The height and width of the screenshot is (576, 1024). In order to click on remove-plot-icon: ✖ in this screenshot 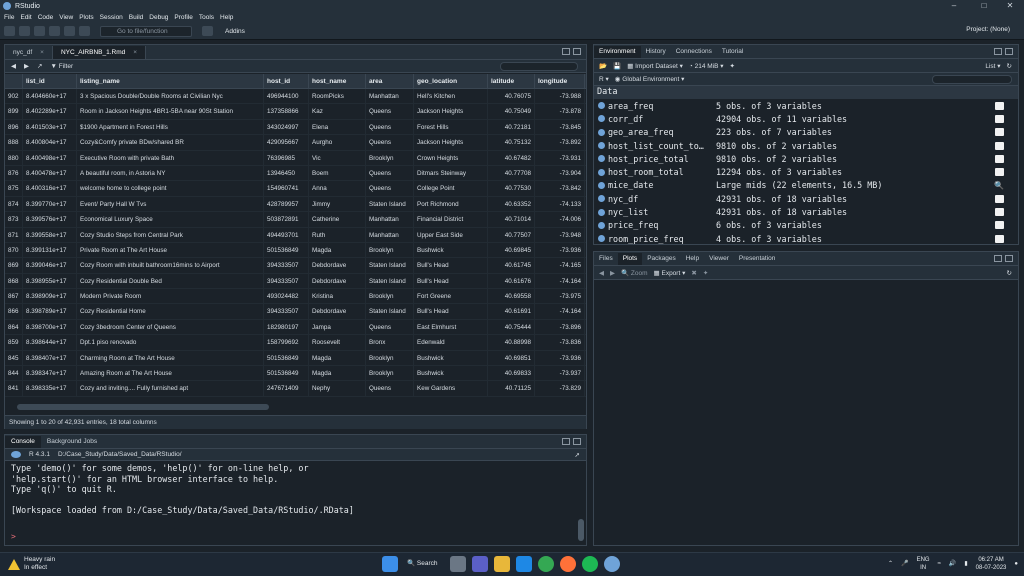, I will do `click(693, 273)`.